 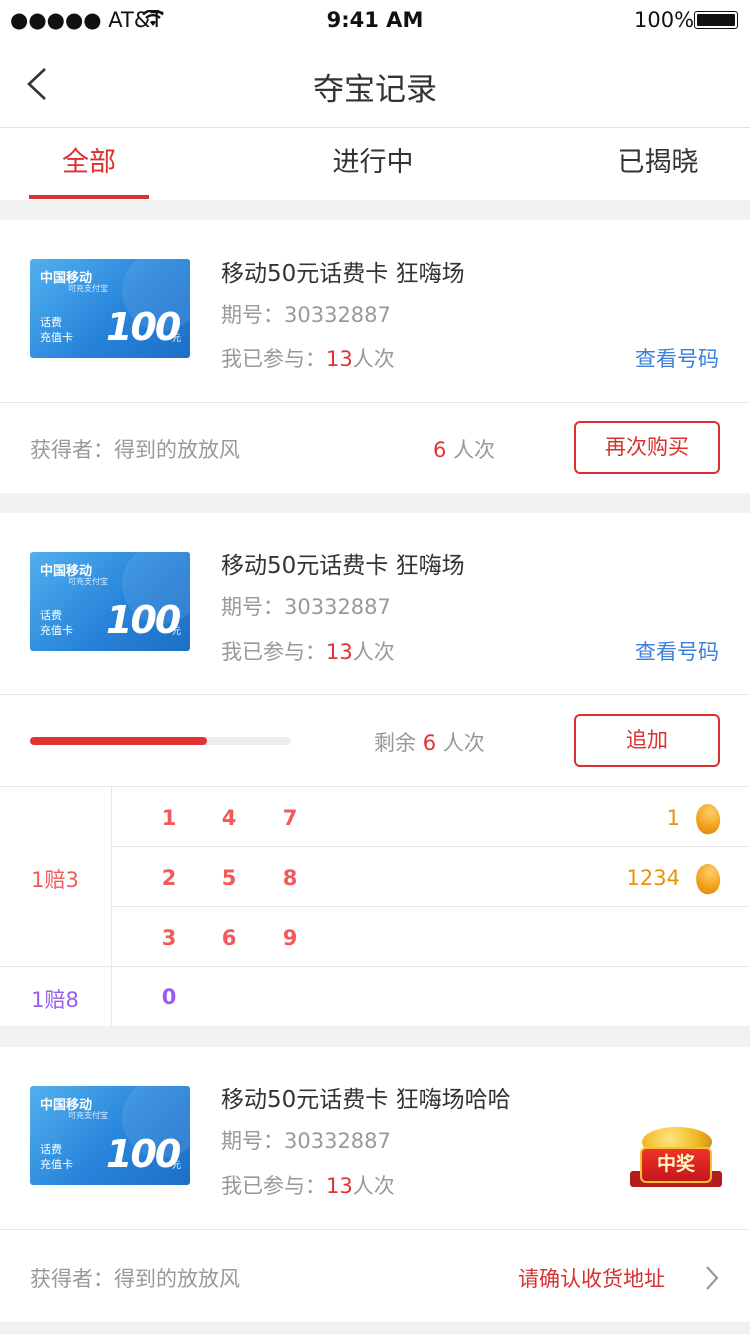 I want to click on tab-bar: 全部 进行中 已揭晓, so click(x=375, y=164).